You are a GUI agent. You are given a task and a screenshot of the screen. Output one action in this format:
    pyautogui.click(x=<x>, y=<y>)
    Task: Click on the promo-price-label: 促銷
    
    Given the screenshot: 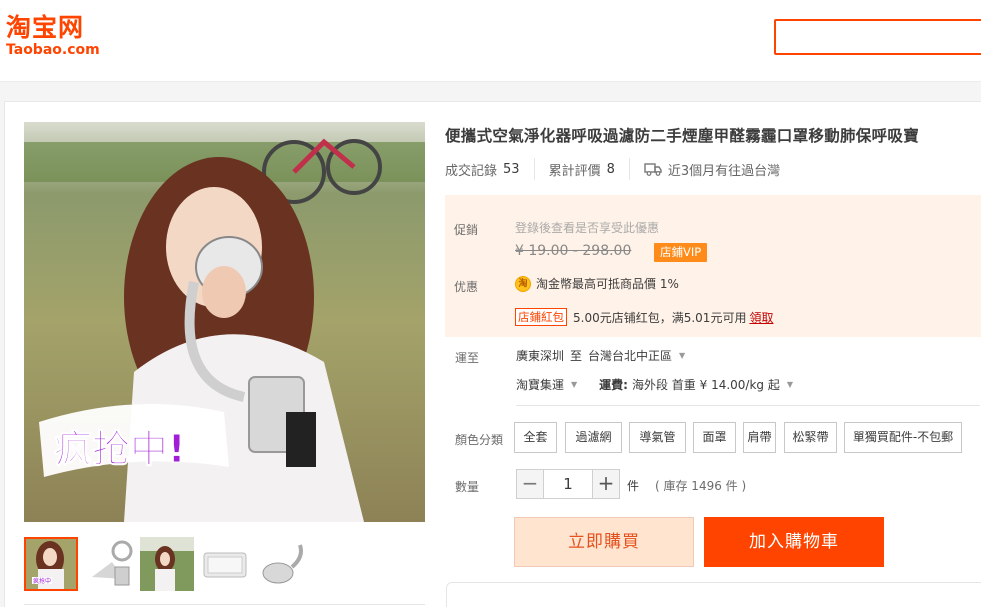 What is the action you would take?
    pyautogui.click(x=466, y=230)
    